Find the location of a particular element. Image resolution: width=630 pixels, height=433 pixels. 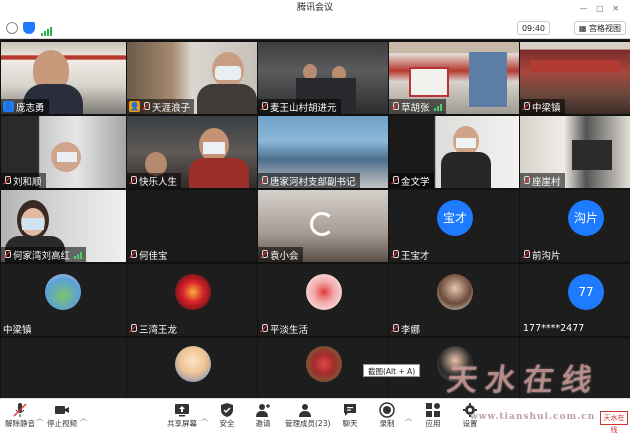

participant-name: 三湾王龙 is located at coordinates (158, 330).